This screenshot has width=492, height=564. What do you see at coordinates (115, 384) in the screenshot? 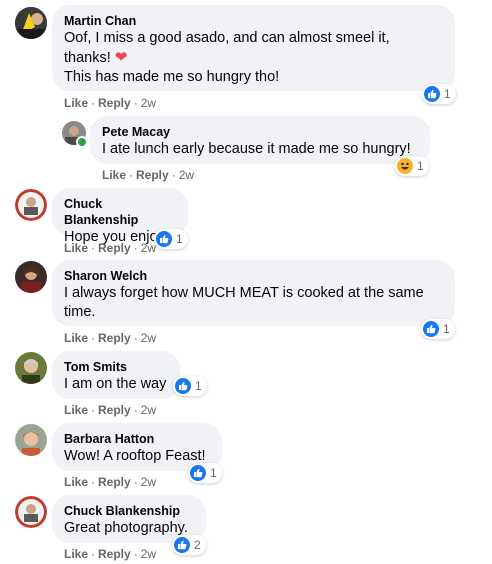
I see `comment-text-line: I am on the way` at bounding box center [115, 384].